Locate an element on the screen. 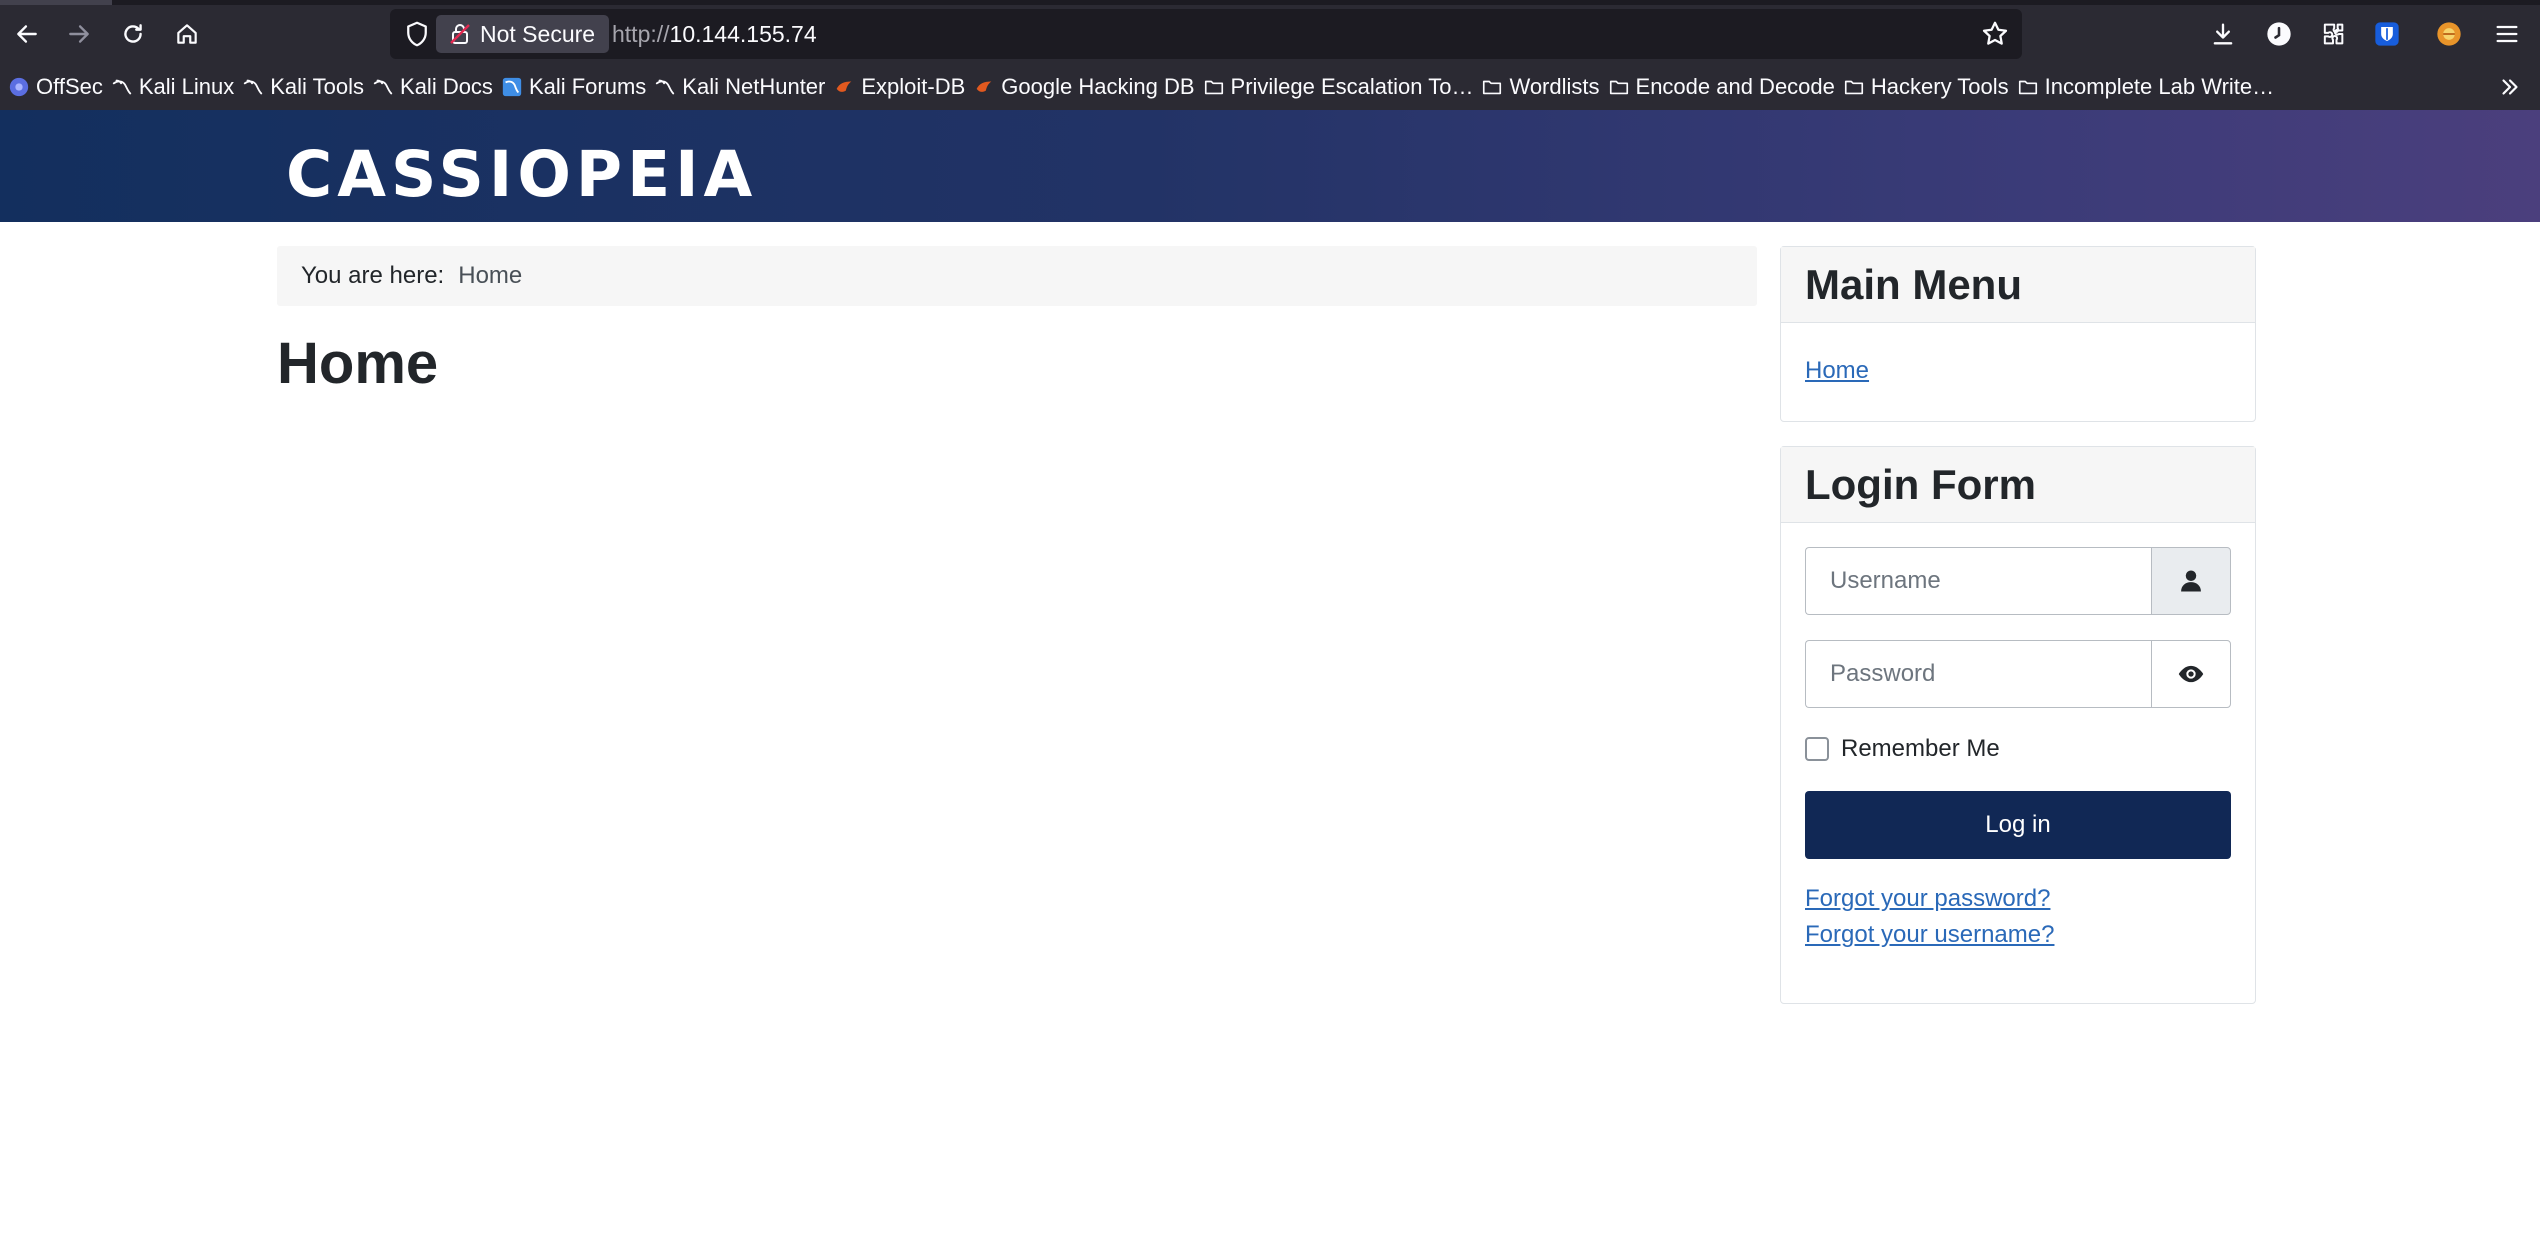 The image size is (2540, 1250). back-button is located at coordinates (27, 34).